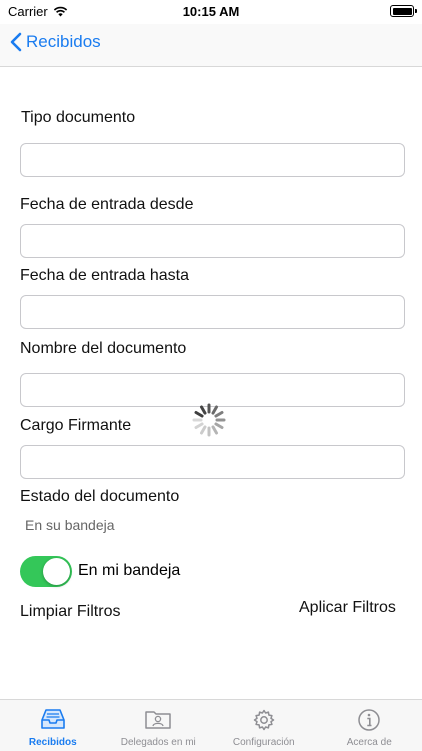 This screenshot has width=422, height=751. I want to click on fecha-hasta-label: Fecha de entrada hasta, so click(104, 276).